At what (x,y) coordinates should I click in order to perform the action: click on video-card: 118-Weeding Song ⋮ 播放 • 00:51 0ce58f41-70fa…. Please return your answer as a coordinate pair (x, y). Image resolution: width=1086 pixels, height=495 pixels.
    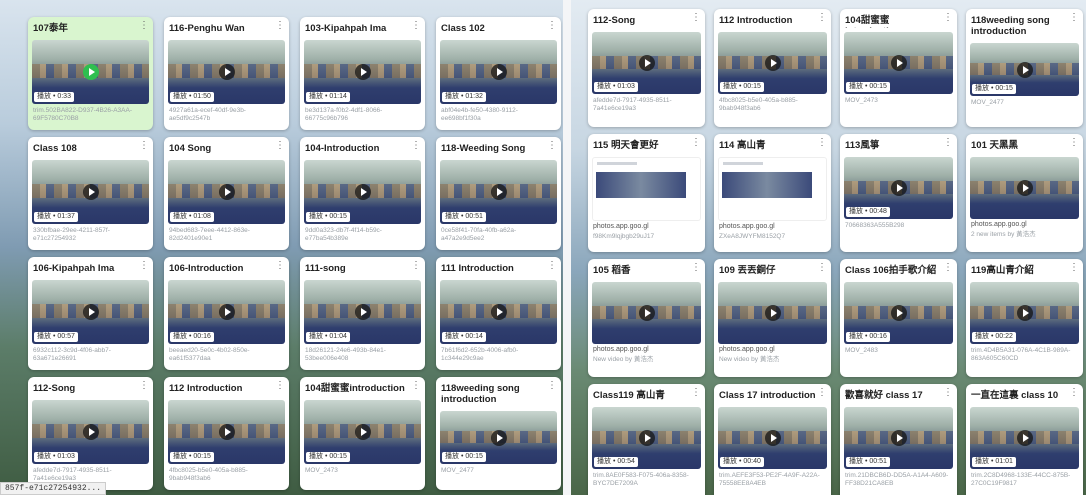
    Looking at the image, I should click on (498, 193).